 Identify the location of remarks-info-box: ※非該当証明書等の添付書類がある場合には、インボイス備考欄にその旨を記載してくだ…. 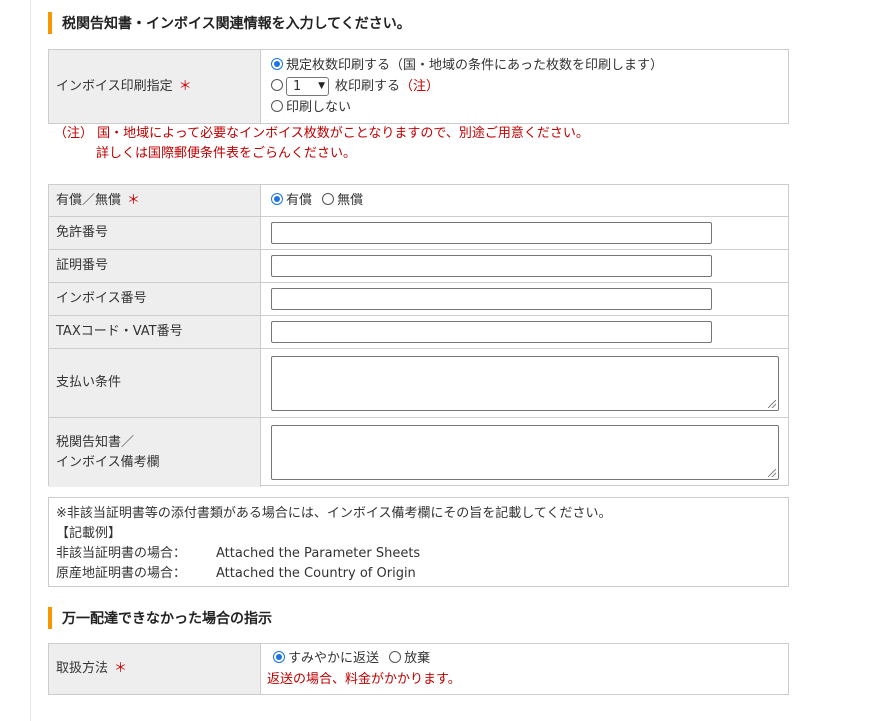
(418, 542).